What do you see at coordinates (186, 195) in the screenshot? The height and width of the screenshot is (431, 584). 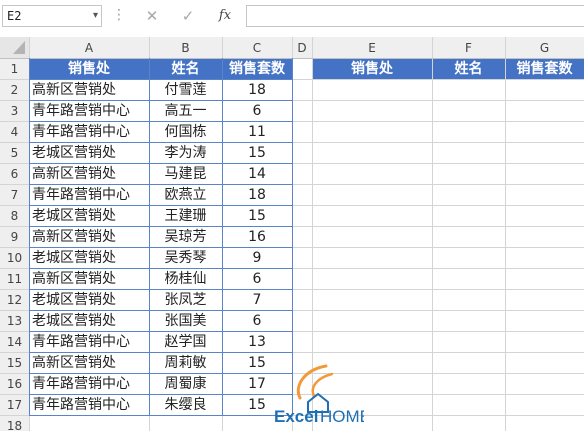 I see `table-cell-name: 欧燕立` at bounding box center [186, 195].